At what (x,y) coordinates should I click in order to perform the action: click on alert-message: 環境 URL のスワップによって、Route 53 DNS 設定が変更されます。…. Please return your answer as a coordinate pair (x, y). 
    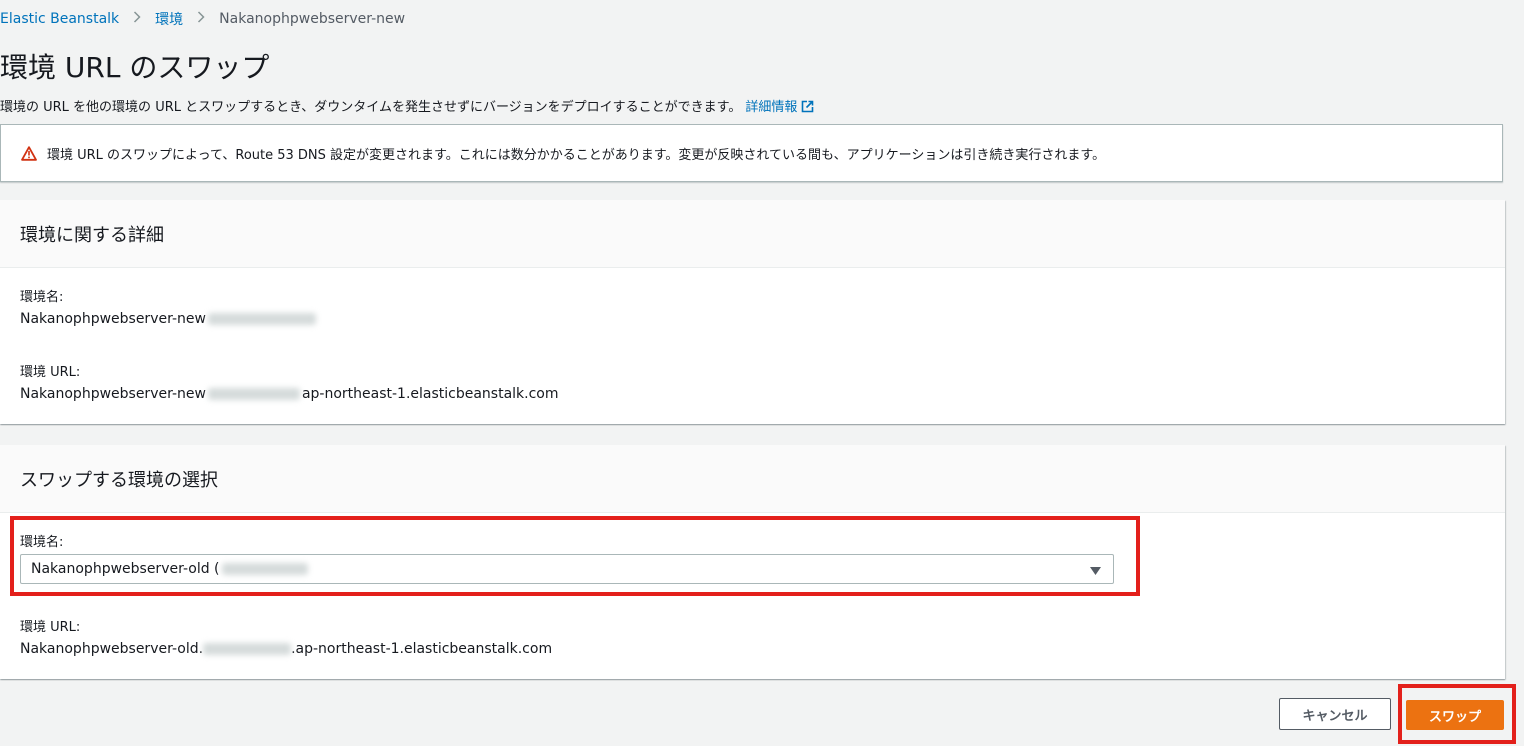
    Looking at the image, I should click on (576, 155).